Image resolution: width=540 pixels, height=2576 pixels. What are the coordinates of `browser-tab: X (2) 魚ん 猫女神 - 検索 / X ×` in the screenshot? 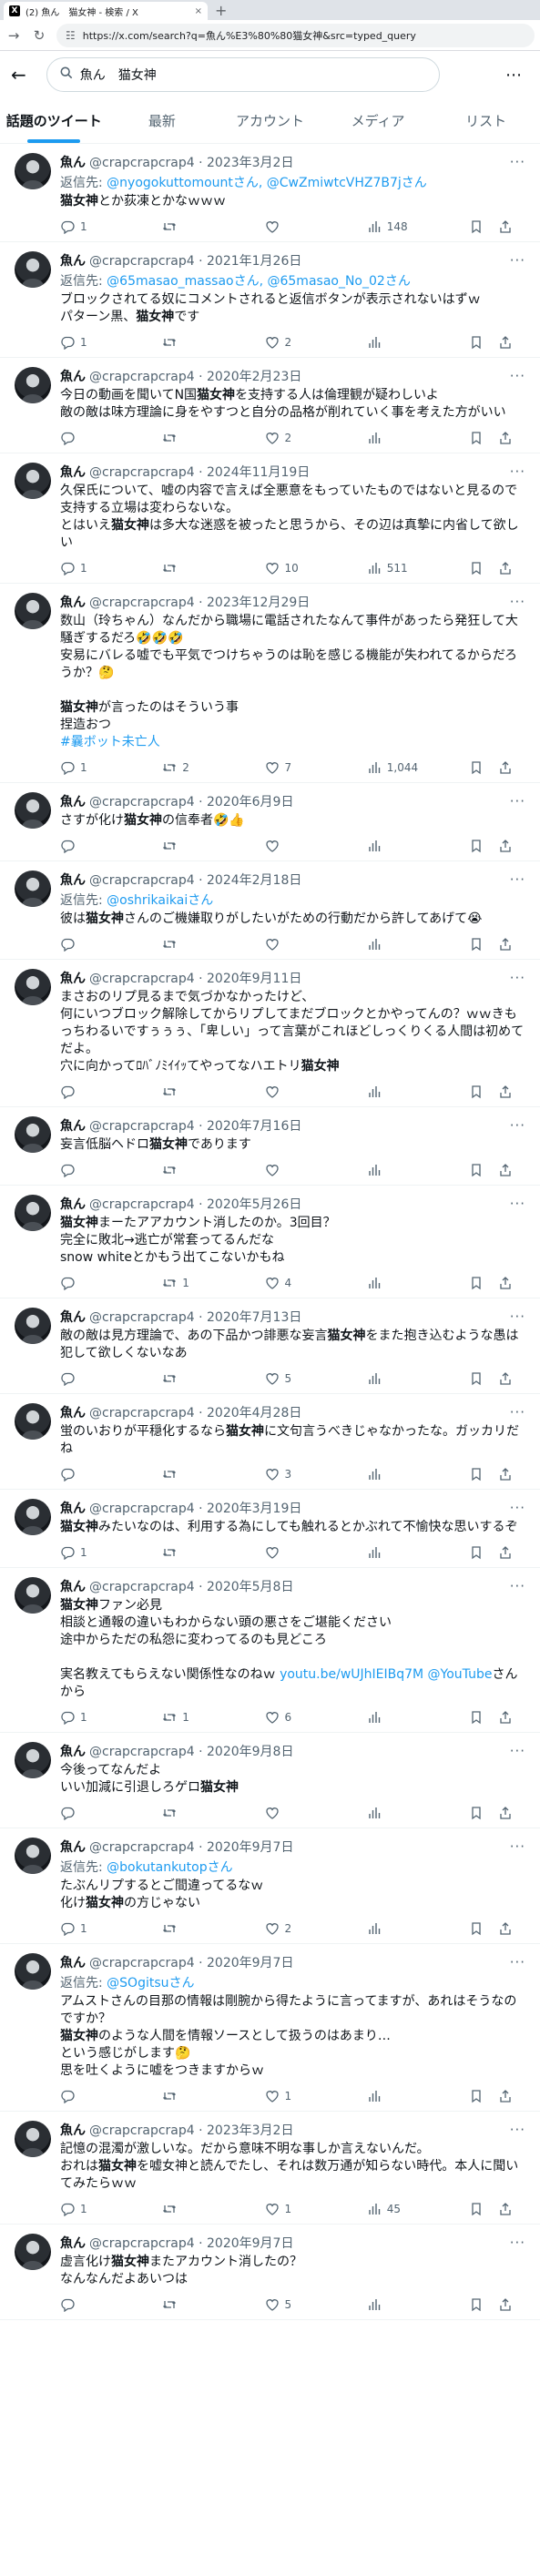 It's located at (106, 11).